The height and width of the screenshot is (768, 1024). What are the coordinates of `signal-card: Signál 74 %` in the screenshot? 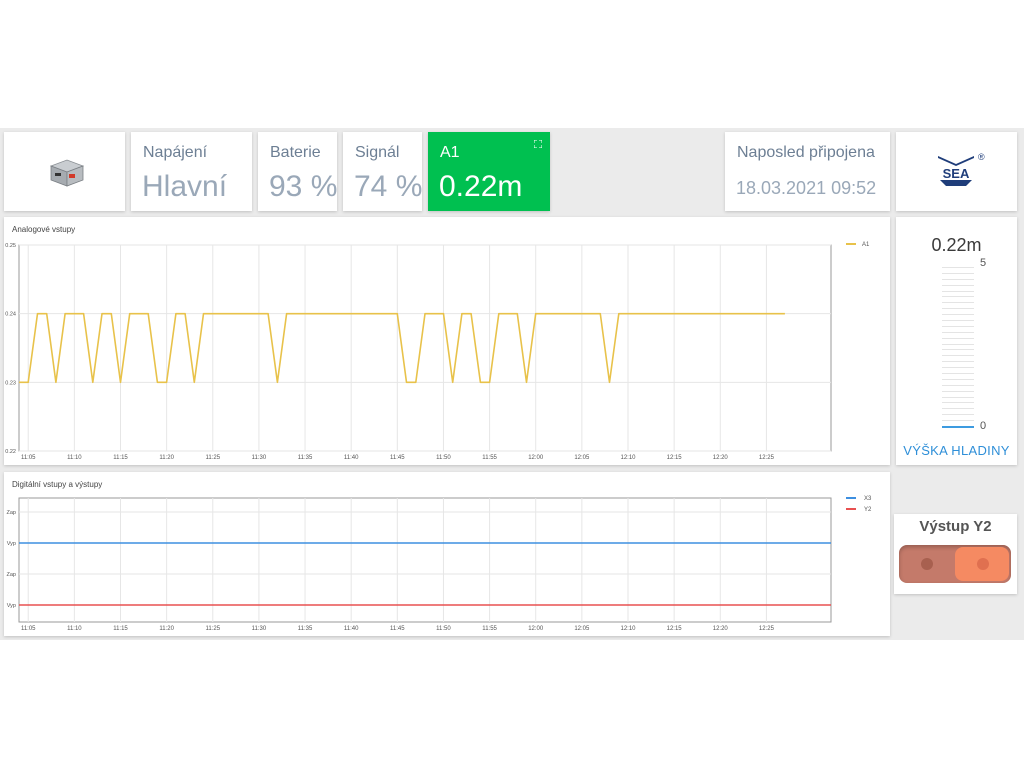 It's located at (382, 171).